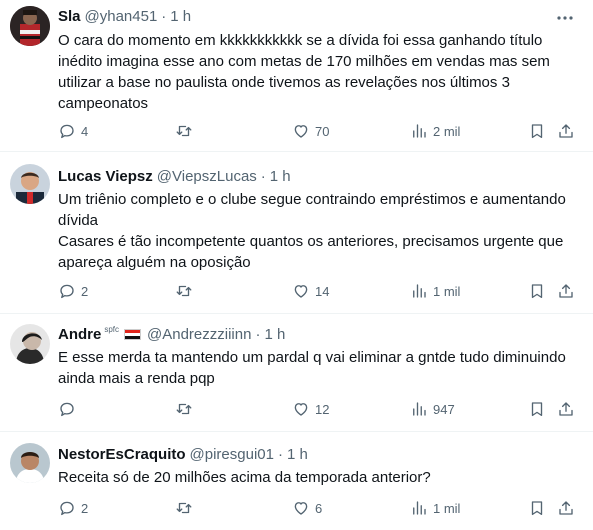 This screenshot has height=530, width=593. What do you see at coordinates (322, 131) in the screenshot?
I see `like-count: 70` at bounding box center [322, 131].